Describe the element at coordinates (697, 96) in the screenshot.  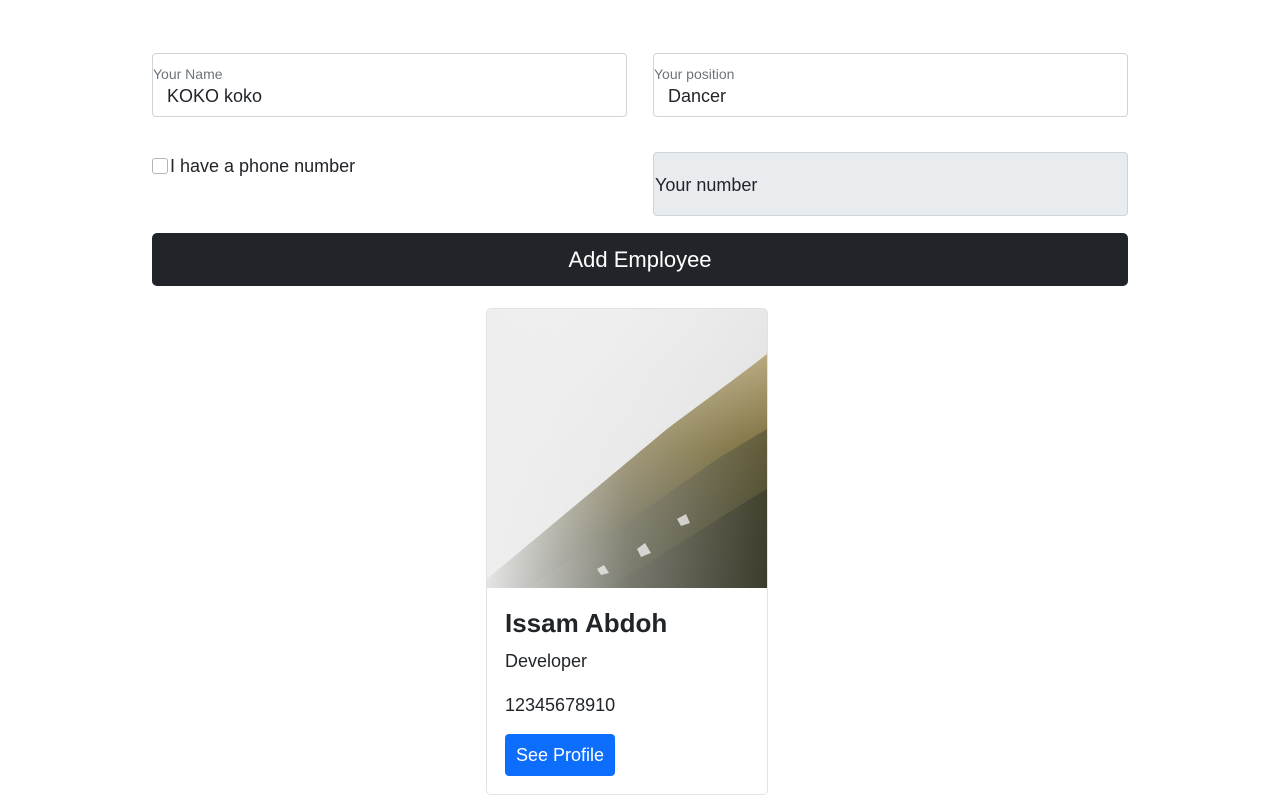
I see `position-field-value: Dancer` at that location.